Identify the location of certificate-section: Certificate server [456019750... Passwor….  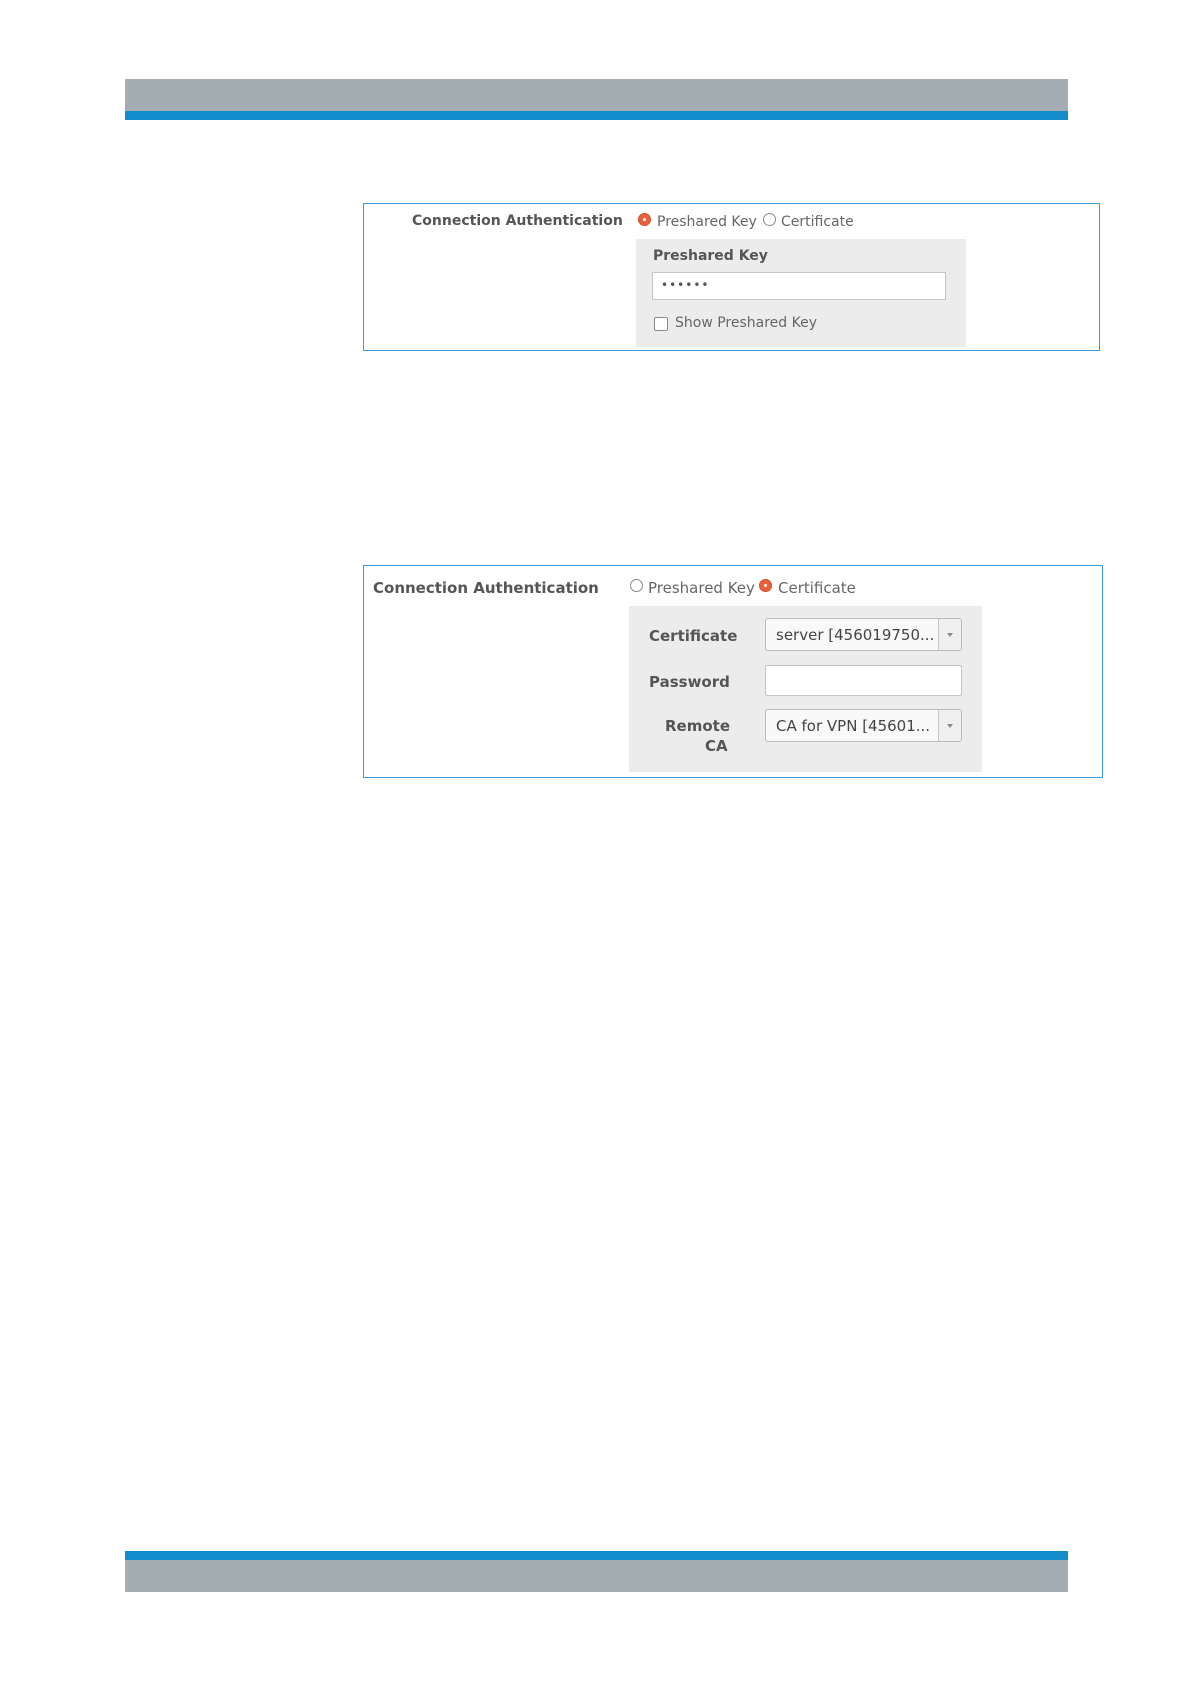
(805, 689).